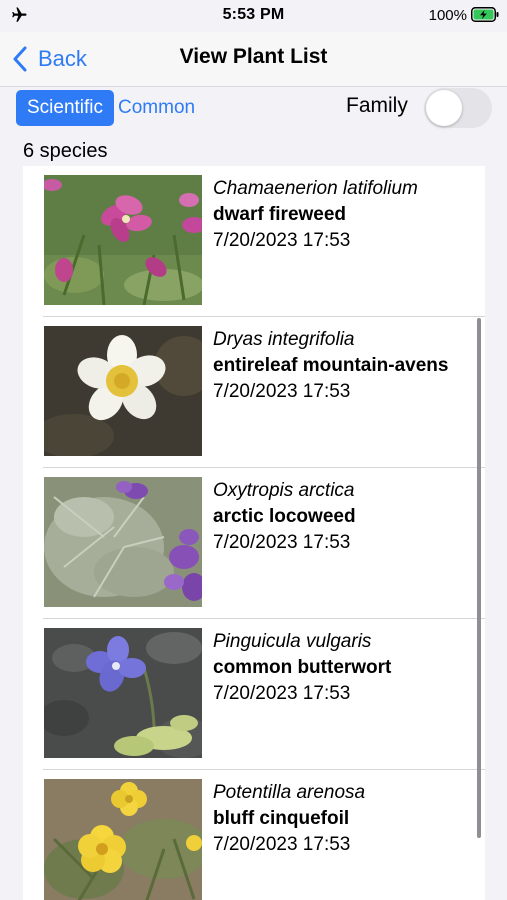  Describe the element at coordinates (280, 214) in the screenshot. I see `common-name: dwarf fireweed` at that location.